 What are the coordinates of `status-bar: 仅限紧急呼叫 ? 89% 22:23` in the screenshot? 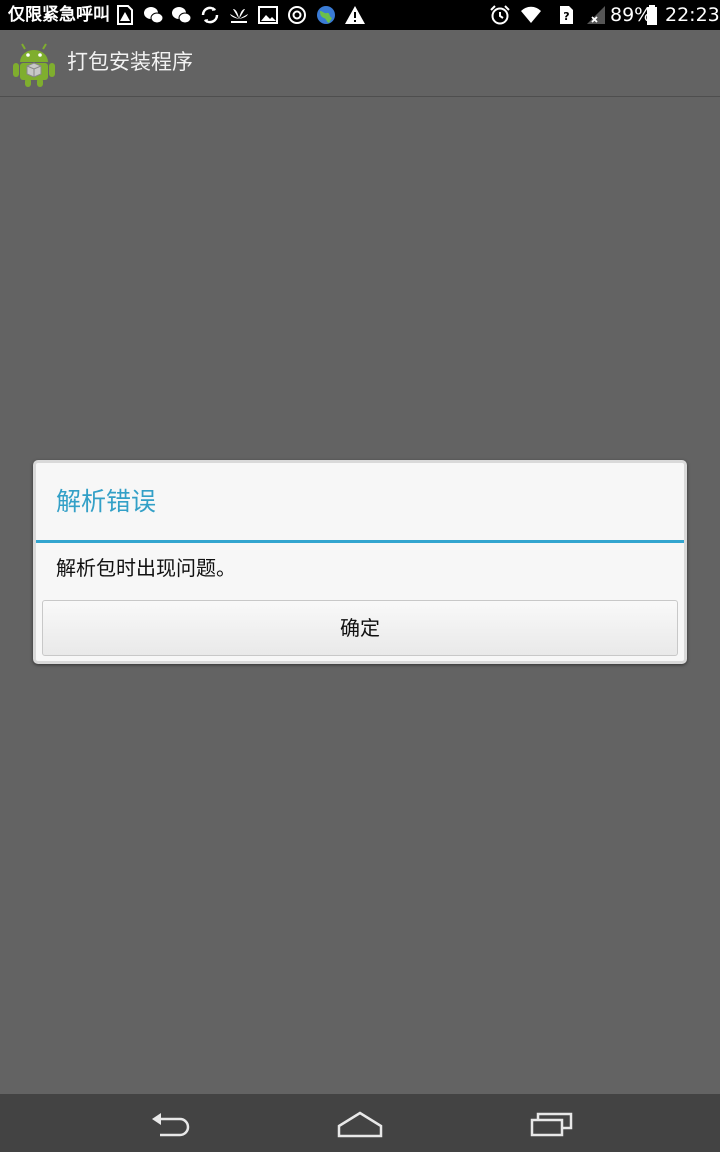 It's located at (360, 15).